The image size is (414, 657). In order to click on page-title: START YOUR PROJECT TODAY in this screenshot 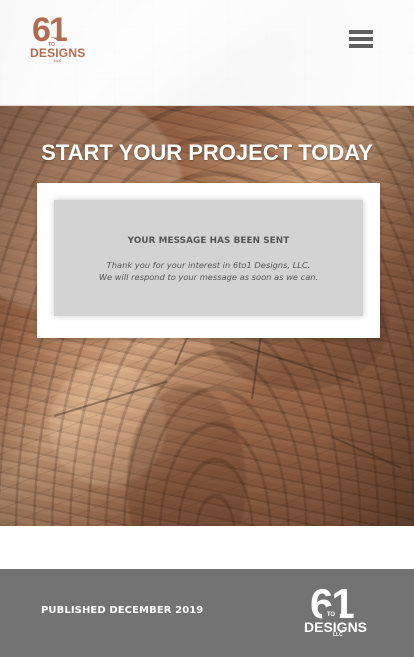, I will do `click(207, 152)`.